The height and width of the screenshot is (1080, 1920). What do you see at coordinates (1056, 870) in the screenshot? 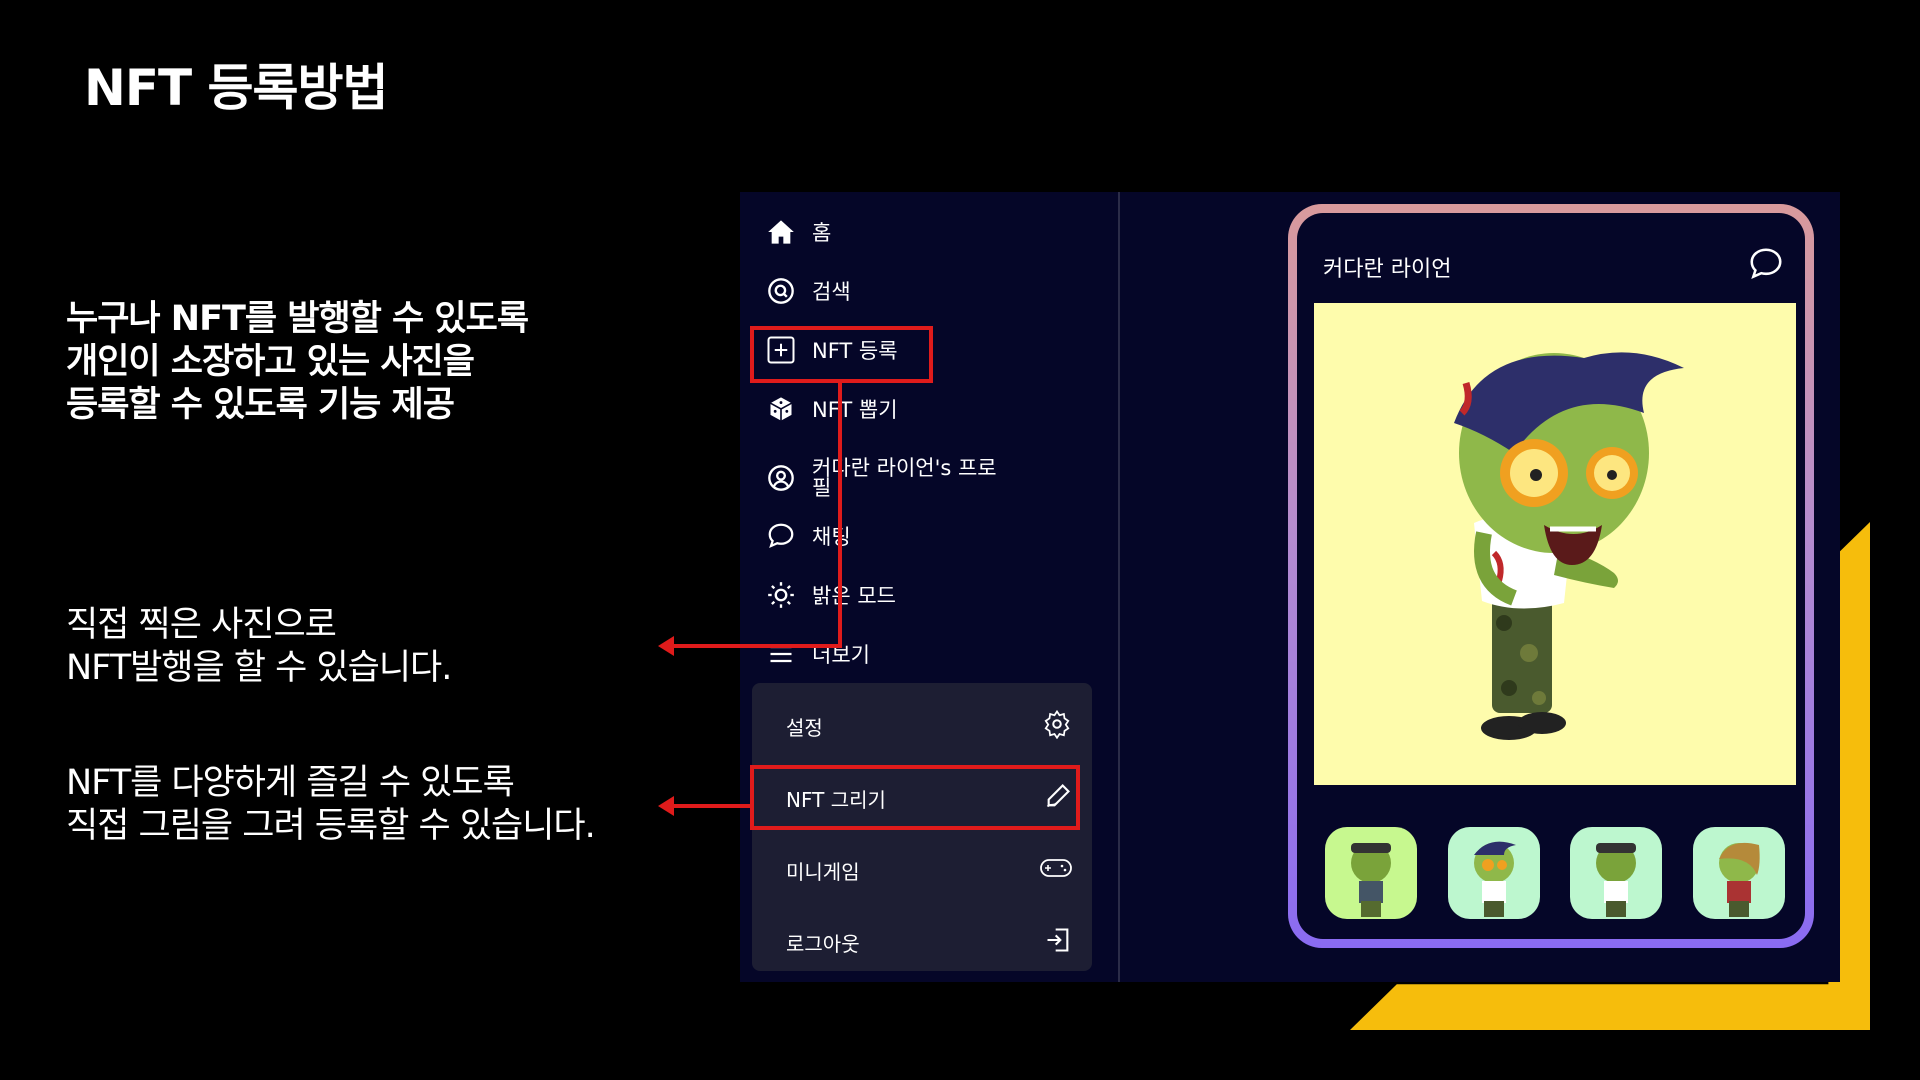
I see `gamepad-icon` at bounding box center [1056, 870].